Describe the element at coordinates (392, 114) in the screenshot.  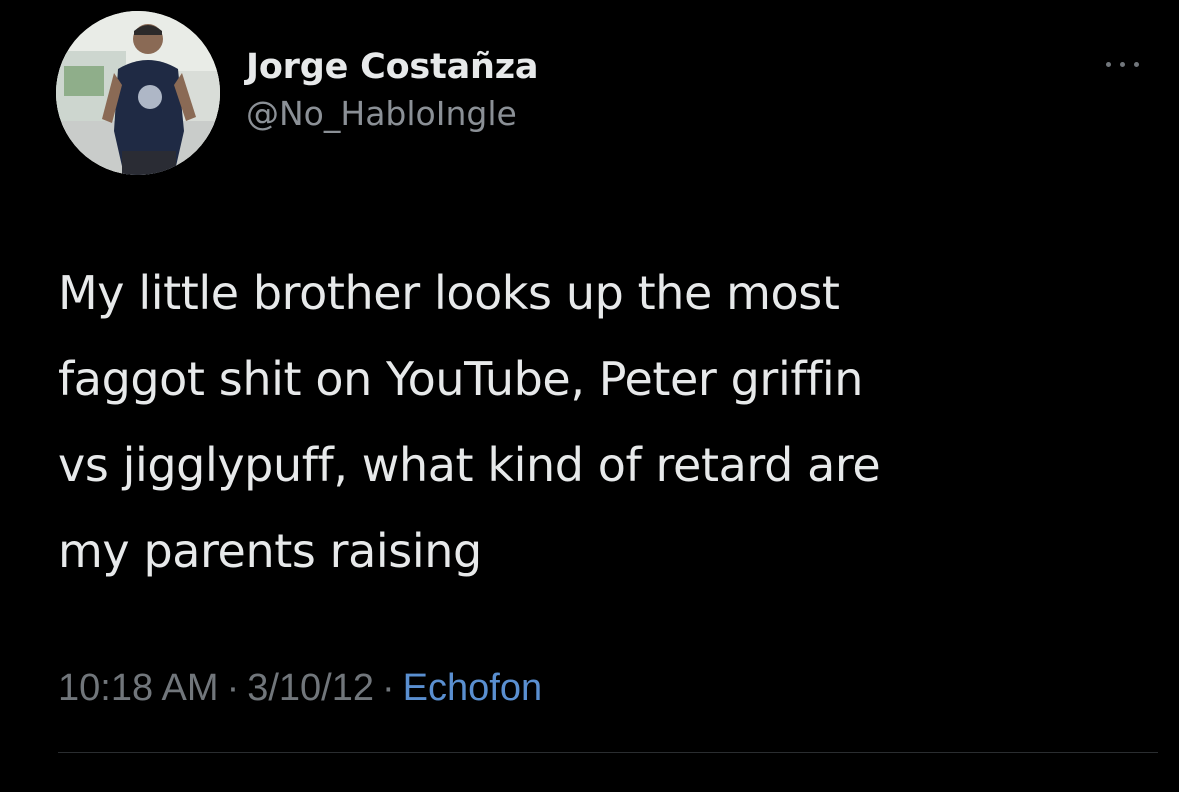
I see `author-handle: @No_HabloIngle` at that location.